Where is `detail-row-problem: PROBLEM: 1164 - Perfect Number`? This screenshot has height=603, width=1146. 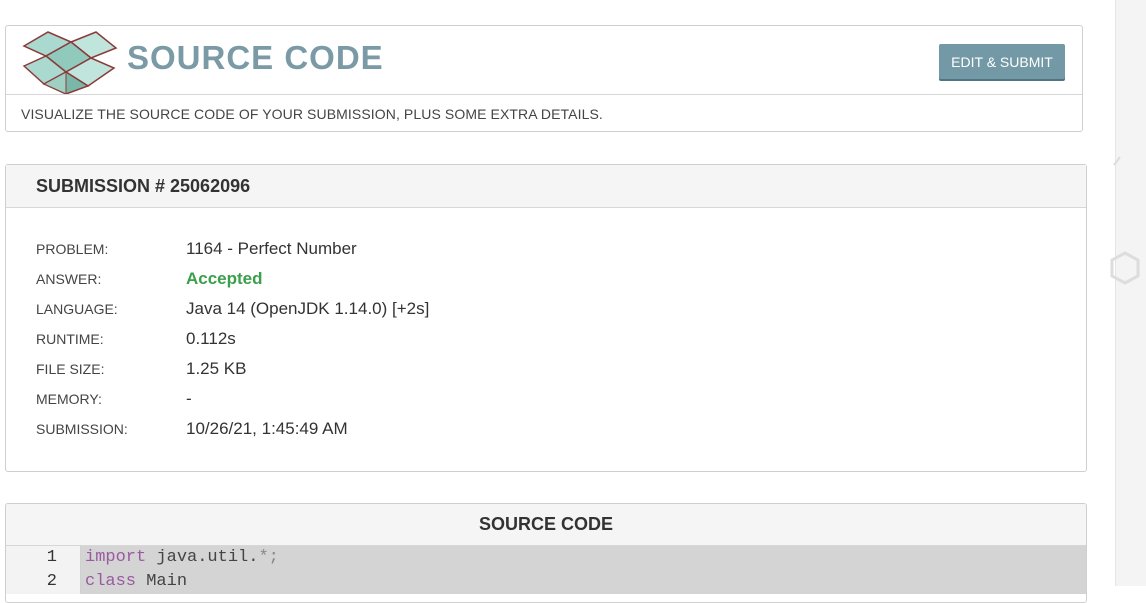 detail-row-problem: PROBLEM: 1164 - Perfect Number is located at coordinates (546, 252).